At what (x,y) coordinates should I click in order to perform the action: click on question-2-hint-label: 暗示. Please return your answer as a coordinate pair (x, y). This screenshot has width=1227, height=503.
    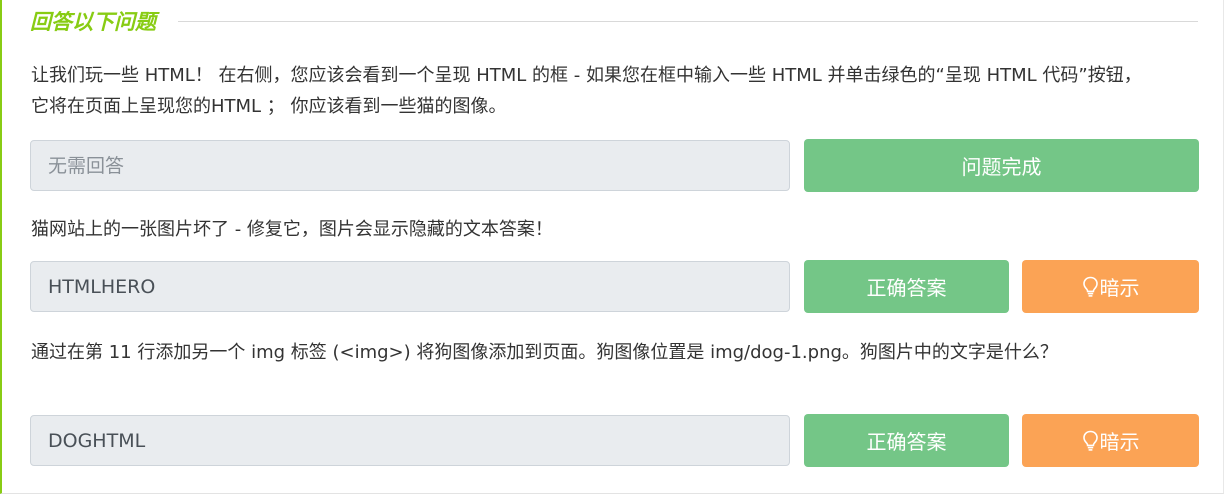
    Looking at the image, I should click on (1119, 288).